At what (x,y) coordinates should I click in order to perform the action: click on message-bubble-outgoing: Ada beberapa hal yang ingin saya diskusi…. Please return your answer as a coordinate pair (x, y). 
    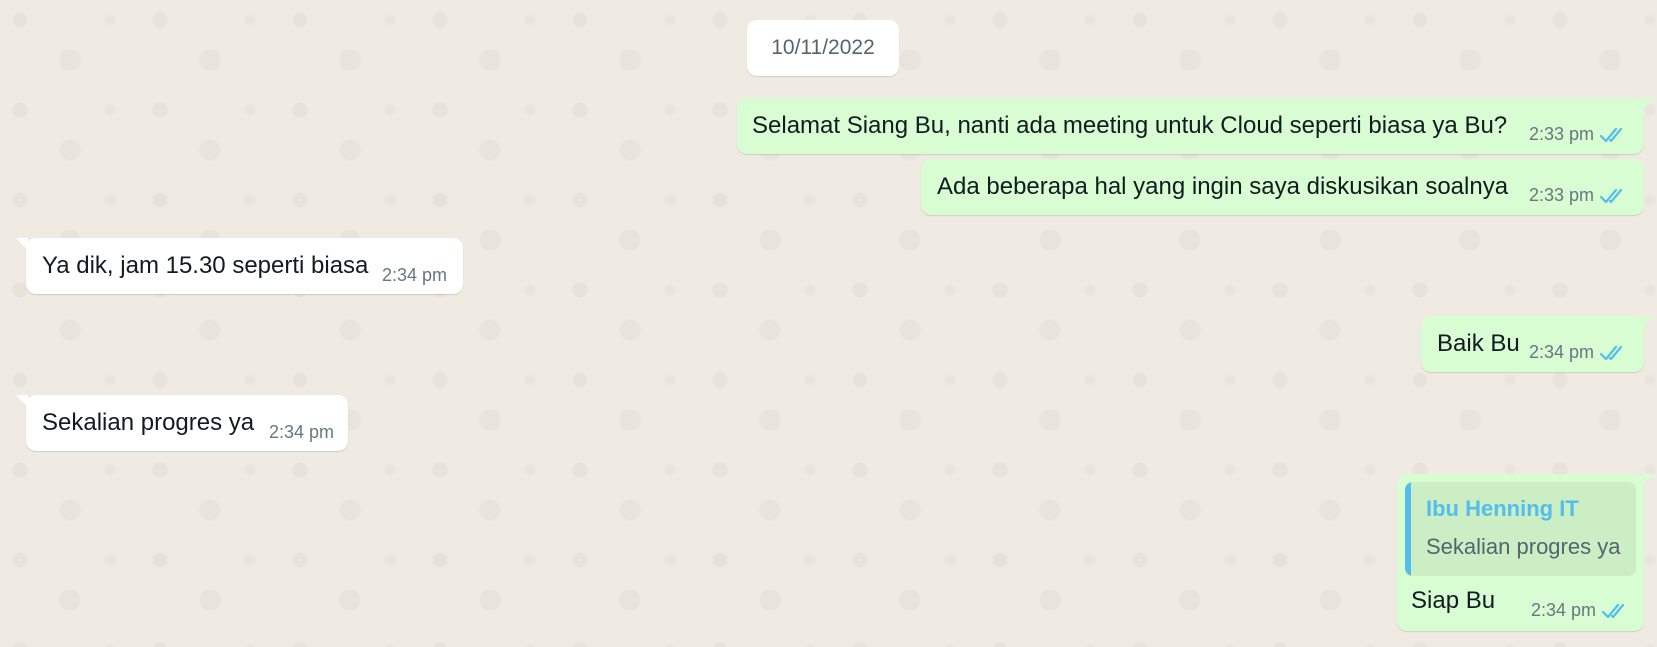
    Looking at the image, I should click on (1282, 187).